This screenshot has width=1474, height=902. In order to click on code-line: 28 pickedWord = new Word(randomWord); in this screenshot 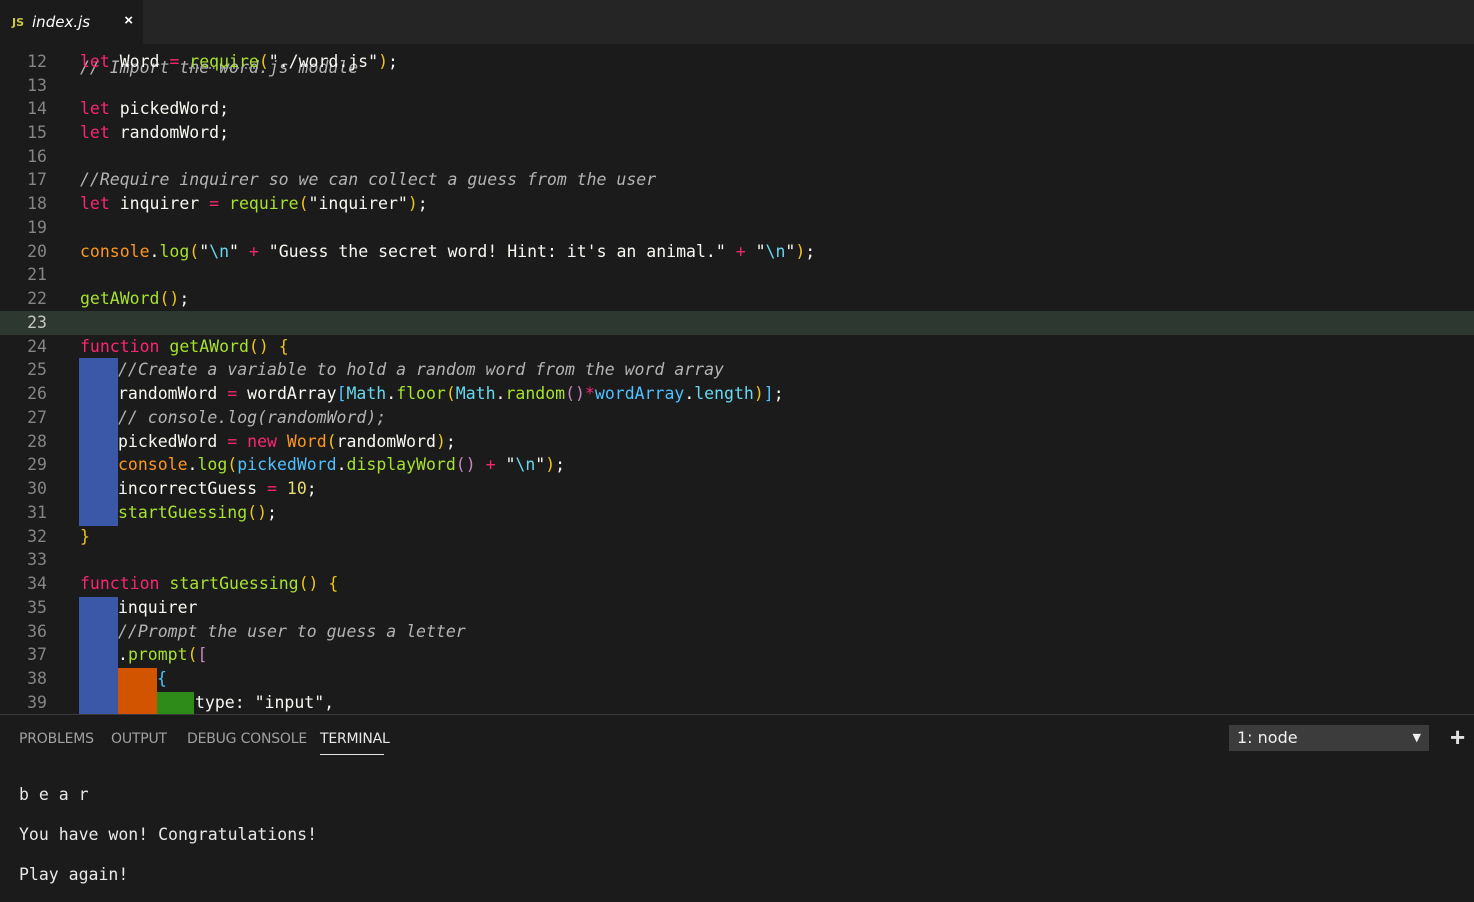, I will do `click(737, 442)`.